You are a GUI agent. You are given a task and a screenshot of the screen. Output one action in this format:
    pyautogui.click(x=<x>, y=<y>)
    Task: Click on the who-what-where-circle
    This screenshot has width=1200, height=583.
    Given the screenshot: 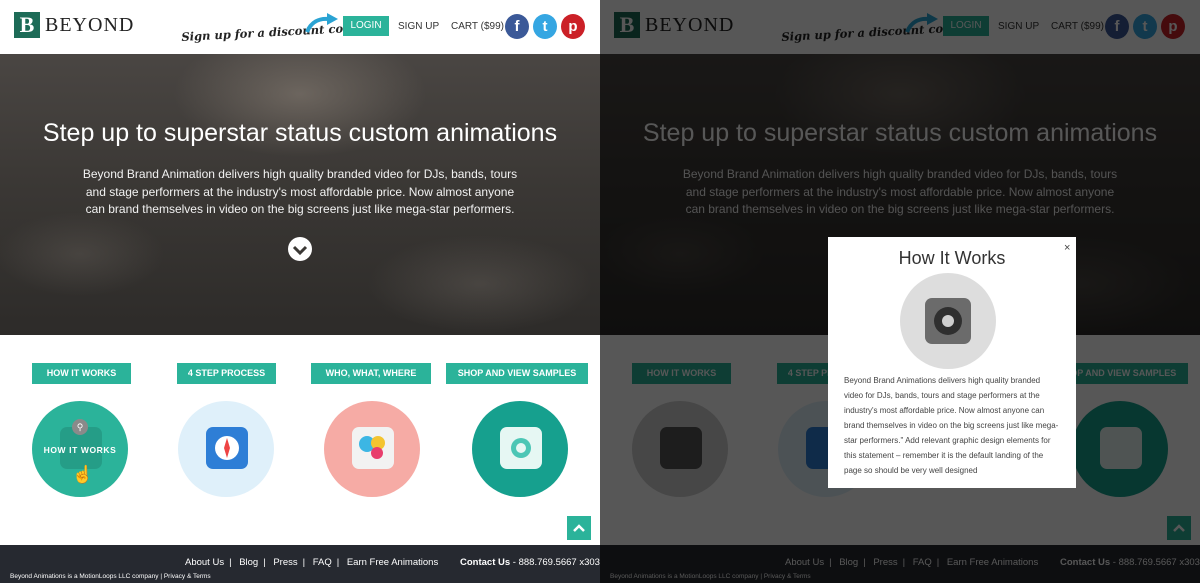 What is the action you would take?
    pyautogui.click(x=372, y=449)
    